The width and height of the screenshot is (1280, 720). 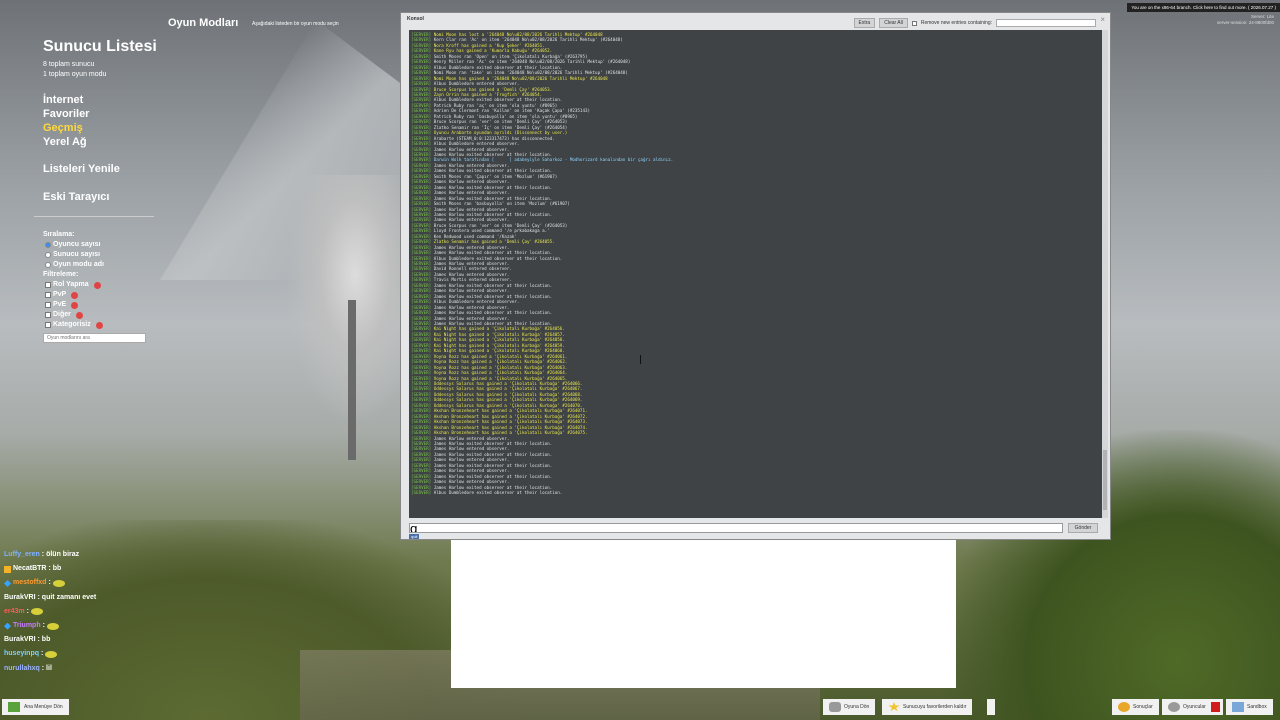 I want to click on chat-username: Triumph, so click(x=27, y=626).